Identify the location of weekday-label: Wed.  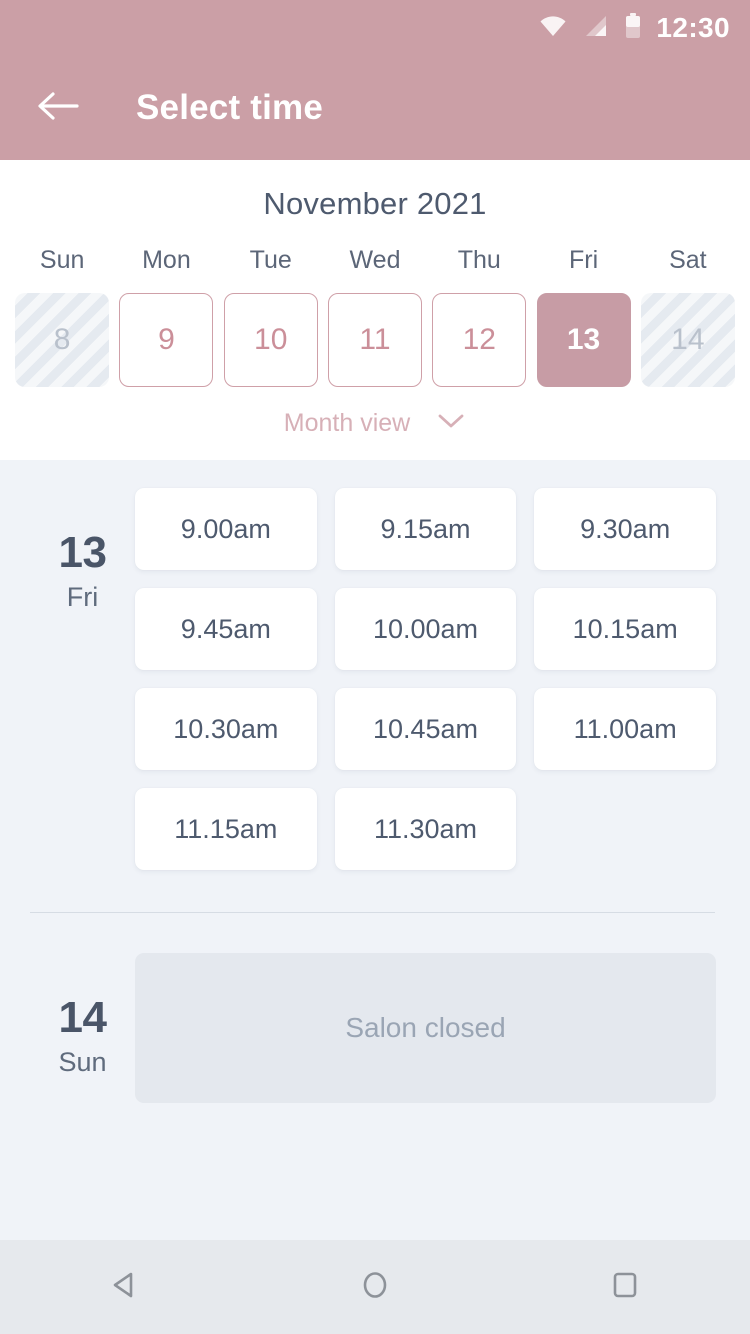
(375, 260).